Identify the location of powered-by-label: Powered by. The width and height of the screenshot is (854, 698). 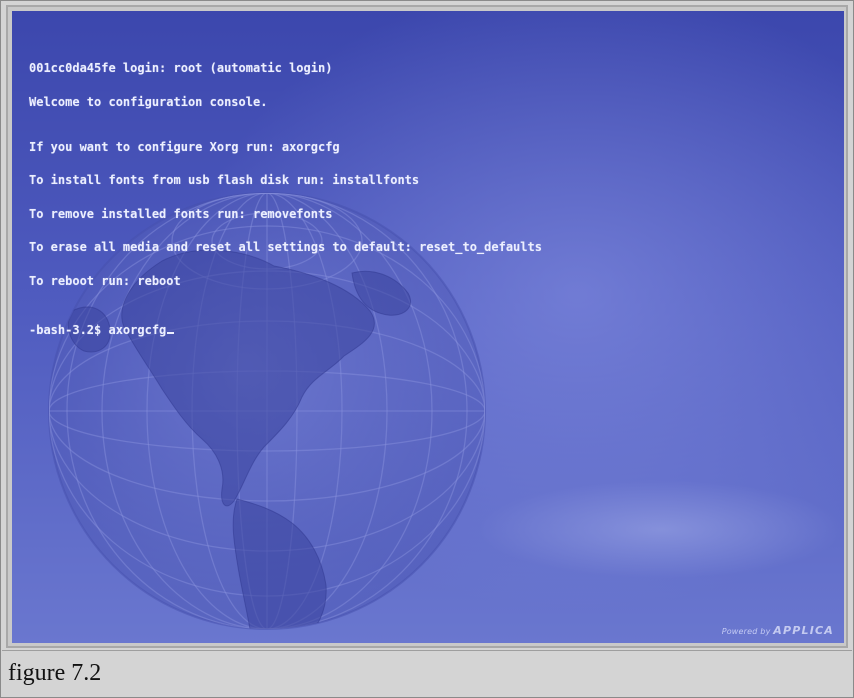
(746, 631).